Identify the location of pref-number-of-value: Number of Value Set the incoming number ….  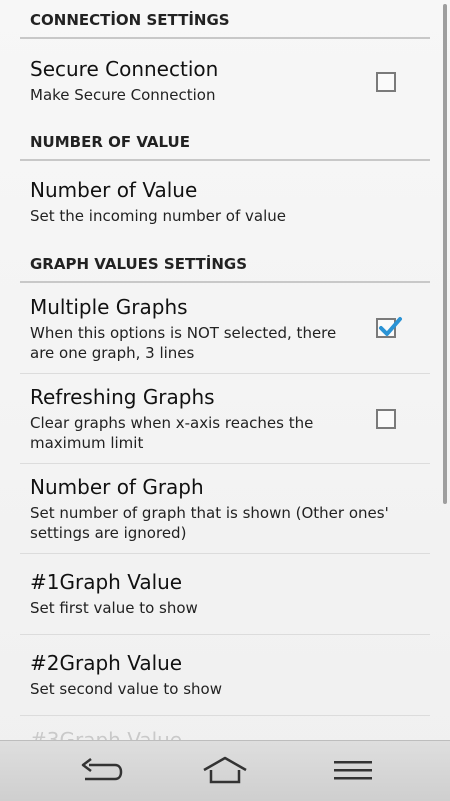
(225, 202).